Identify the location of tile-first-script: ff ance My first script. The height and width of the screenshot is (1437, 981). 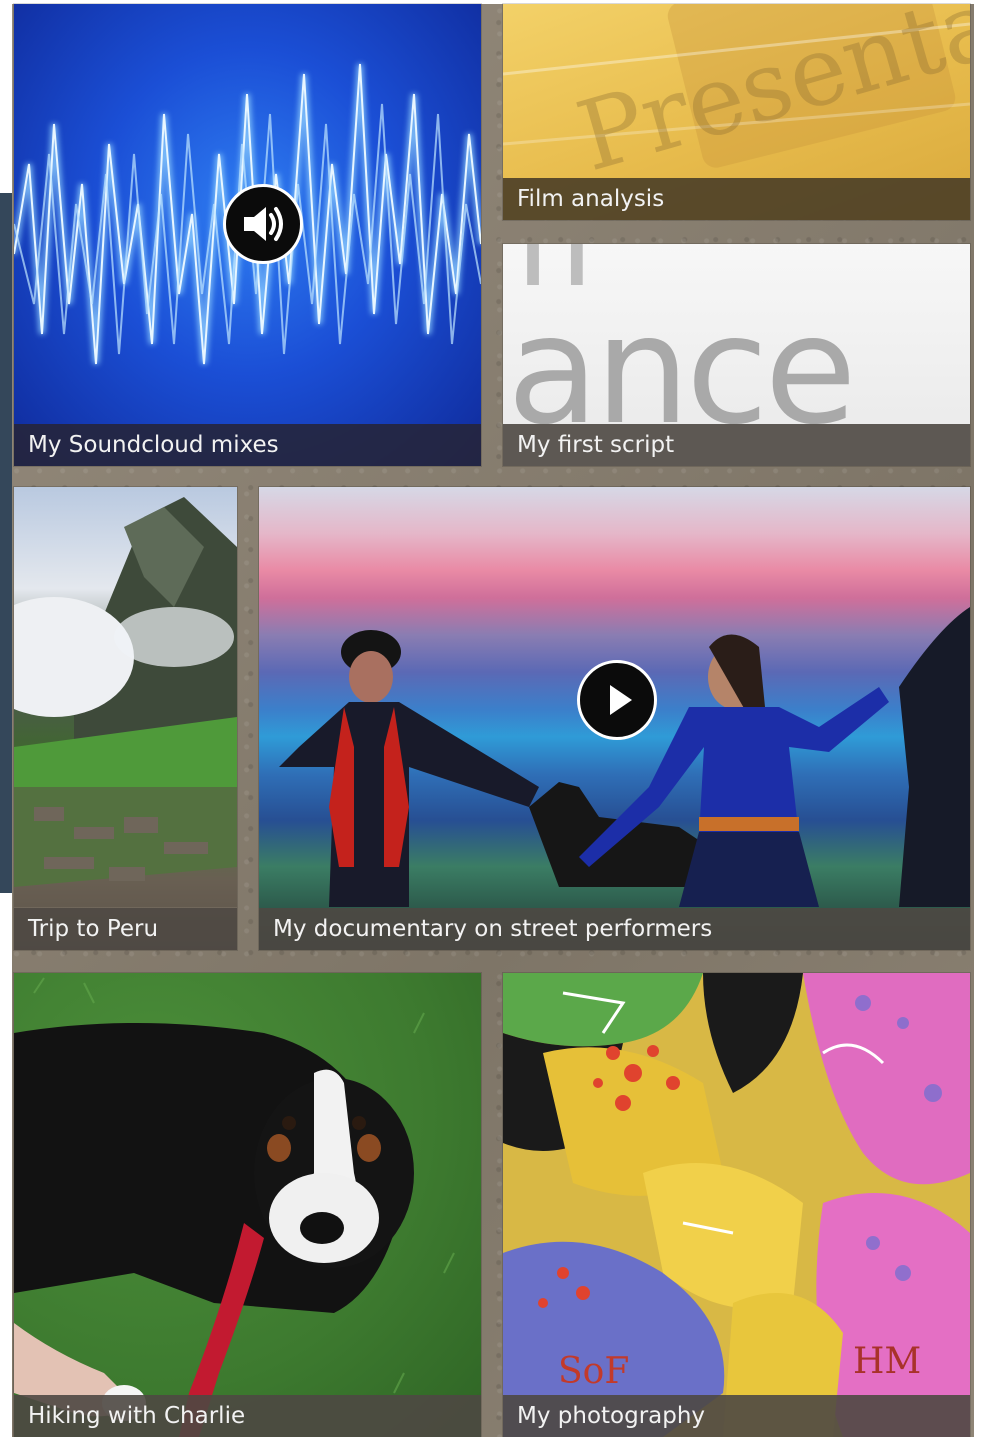
(736, 355).